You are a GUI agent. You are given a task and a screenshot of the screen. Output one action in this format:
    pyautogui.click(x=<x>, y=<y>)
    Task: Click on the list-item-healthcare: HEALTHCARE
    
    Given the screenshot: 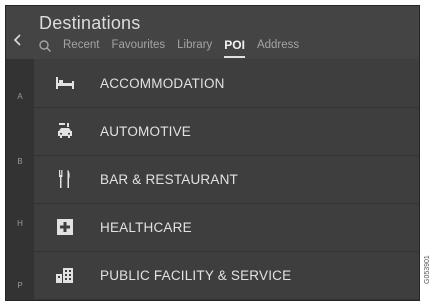 What is the action you would take?
    pyautogui.click(x=226, y=227)
    